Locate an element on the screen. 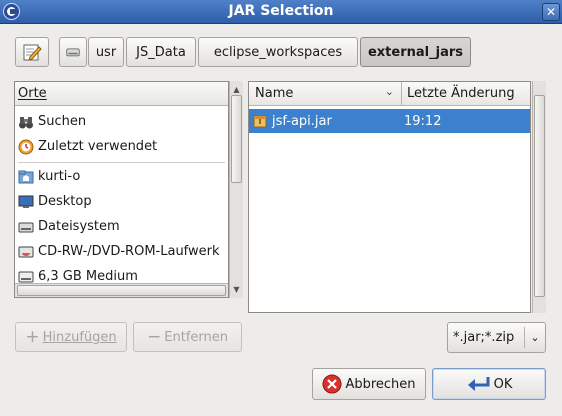 This screenshot has width=562, height=416. title-bar: JAR Selection ✕ is located at coordinates (281, 12).